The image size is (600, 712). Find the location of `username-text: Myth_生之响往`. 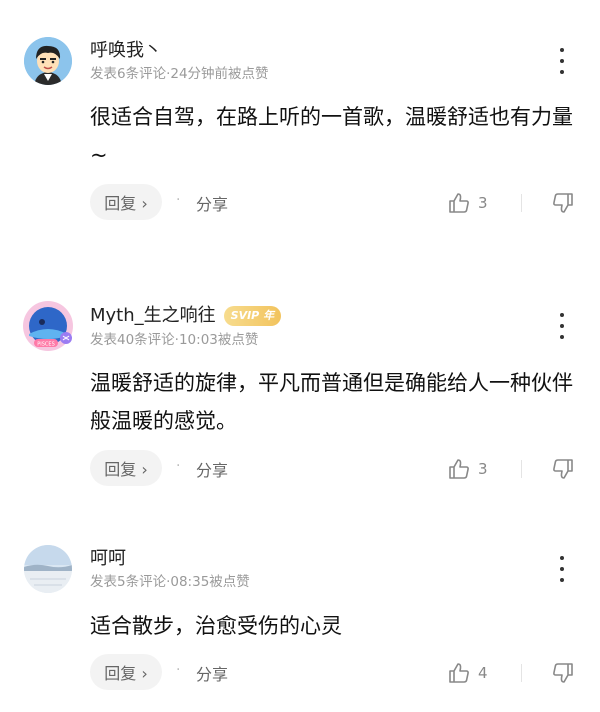

username-text: Myth_生之响往 is located at coordinates (153, 315).